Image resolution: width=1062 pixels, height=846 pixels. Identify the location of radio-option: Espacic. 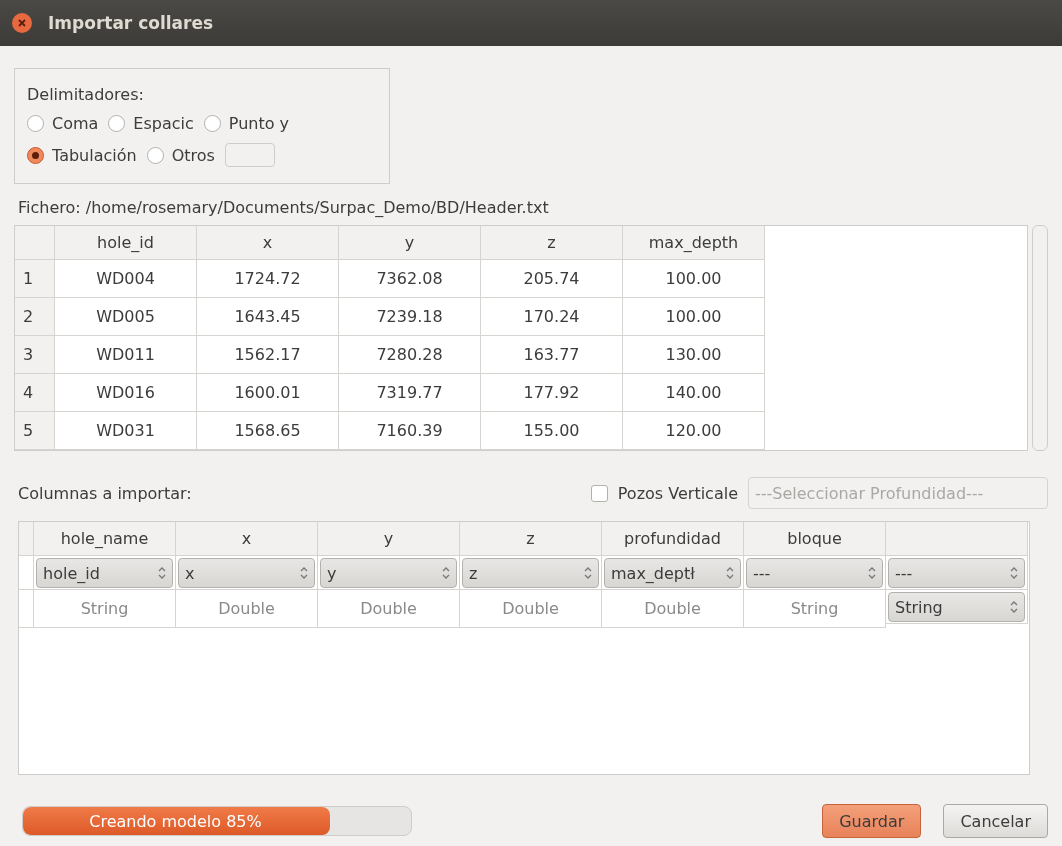
(151, 123).